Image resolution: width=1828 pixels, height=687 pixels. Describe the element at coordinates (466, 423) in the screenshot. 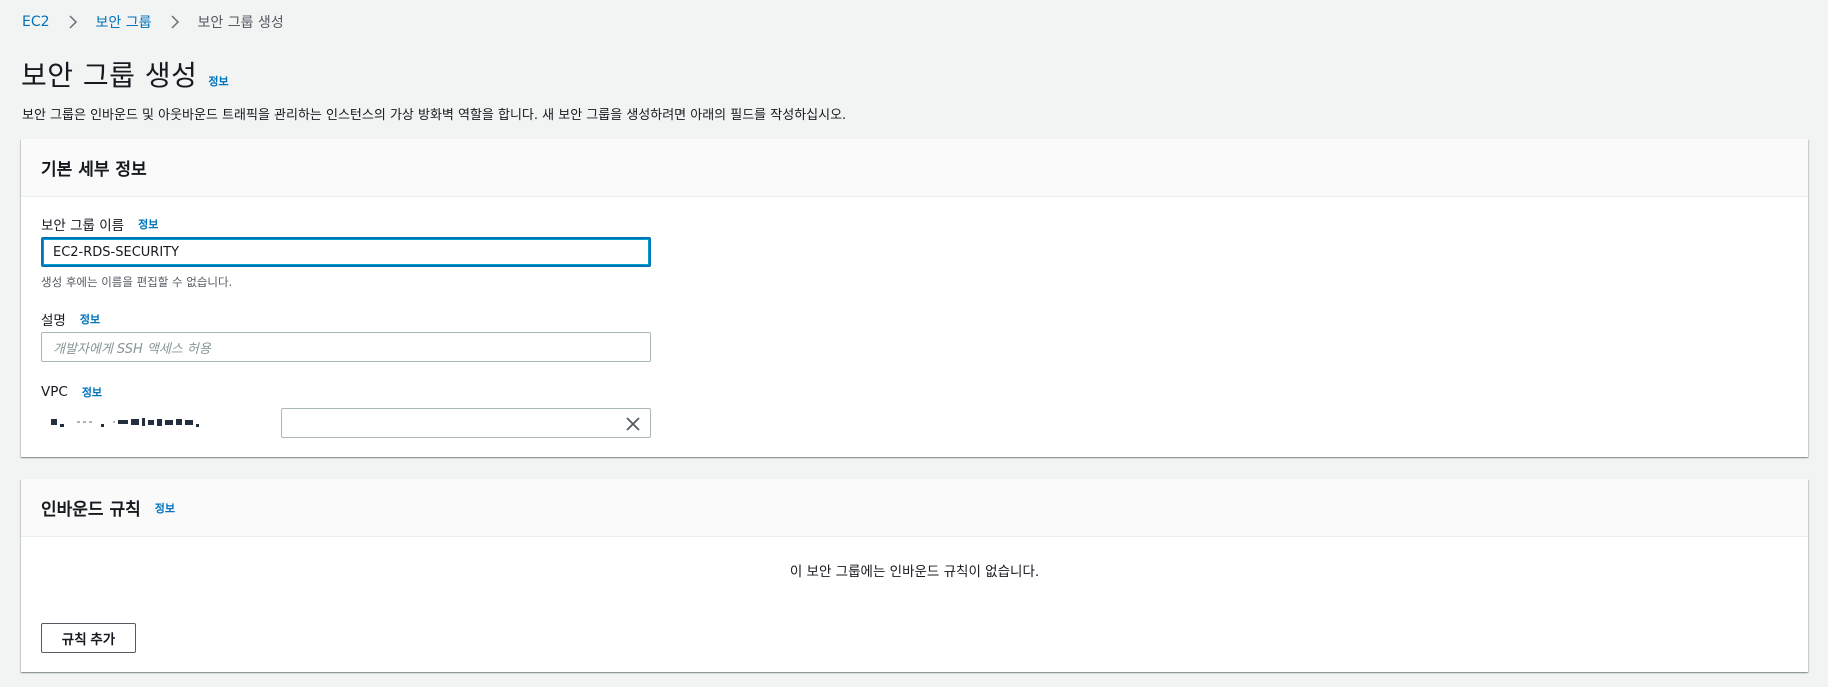

I see `vpc-select-box` at that location.